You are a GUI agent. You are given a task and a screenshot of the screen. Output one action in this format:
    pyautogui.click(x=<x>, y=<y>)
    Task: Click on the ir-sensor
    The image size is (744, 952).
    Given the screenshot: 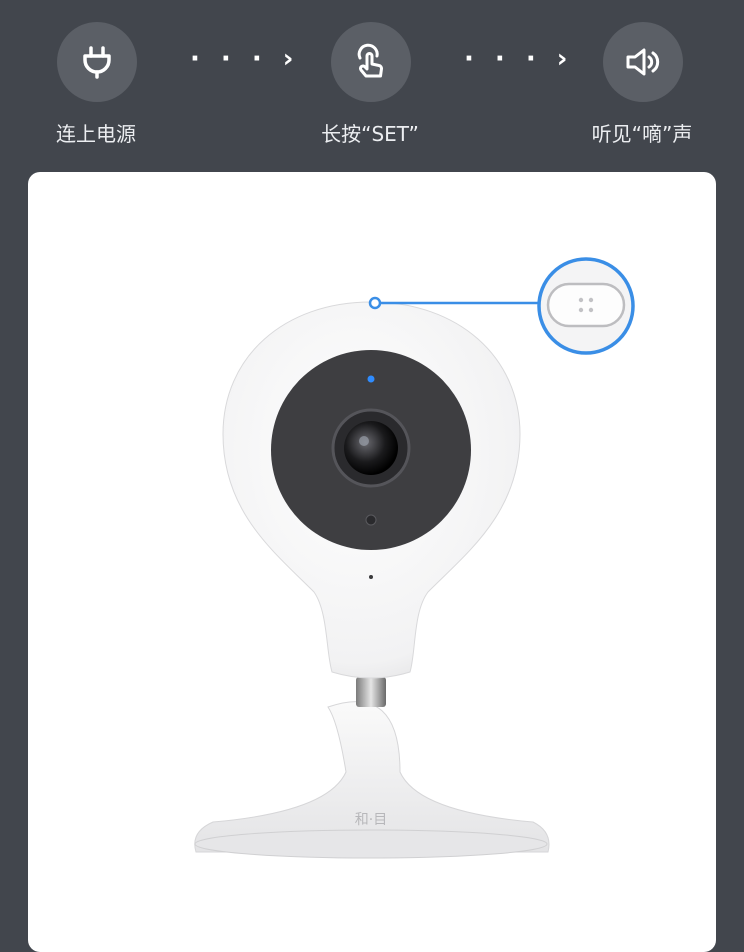 What is the action you would take?
    pyautogui.click(x=371, y=520)
    